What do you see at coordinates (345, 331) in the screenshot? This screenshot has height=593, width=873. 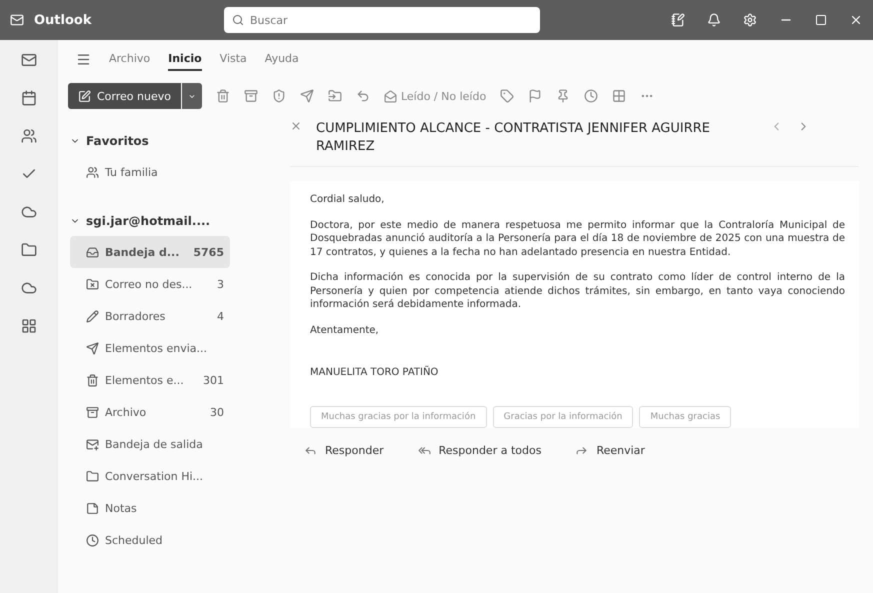 I see `email-paragraph: Atentamente,` at bounding box center [345, 331].